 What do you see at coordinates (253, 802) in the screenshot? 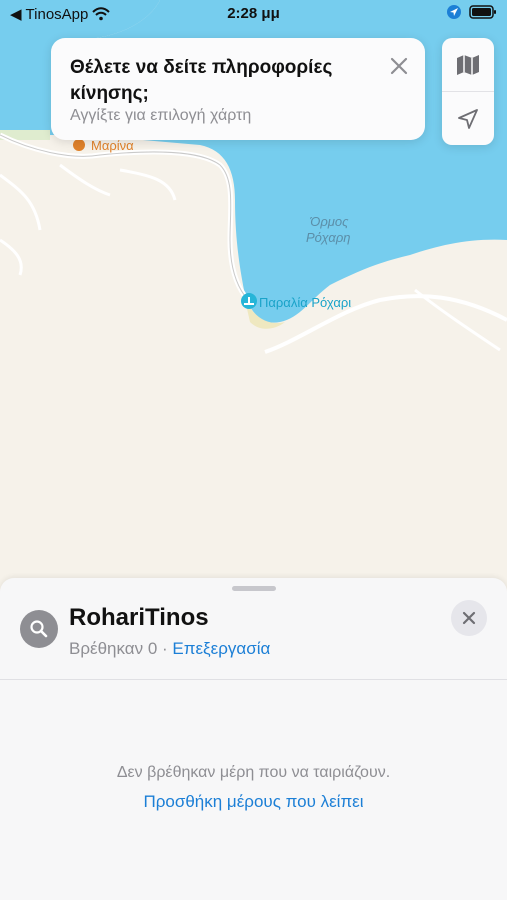
I see `add-missing-place-link: Προσθήκη μέρους που λείπει` at bounding box center [253, 802].